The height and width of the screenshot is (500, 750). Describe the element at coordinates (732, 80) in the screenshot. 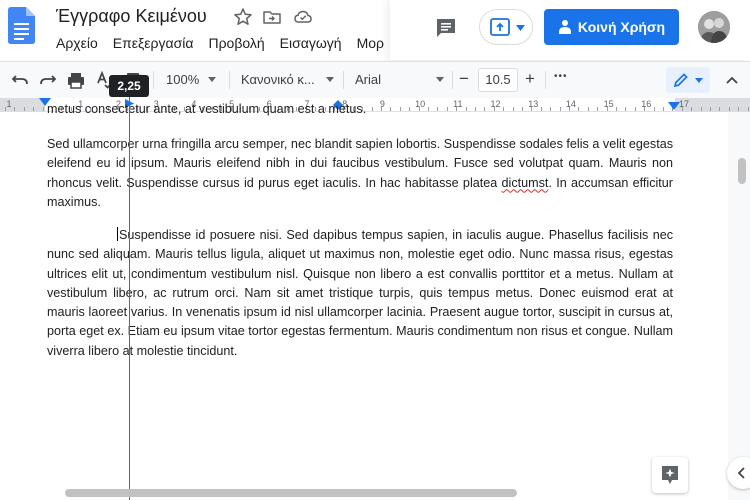

I see `collapse-icon` at that location.